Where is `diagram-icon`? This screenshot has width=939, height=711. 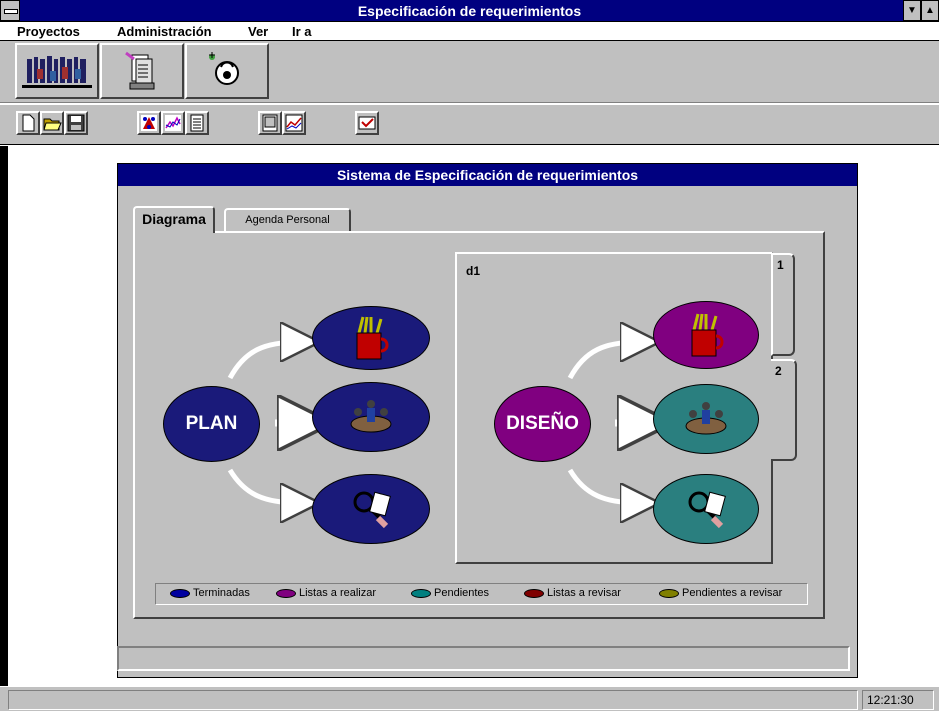 diagram-icon is located at coordinates (149, 123).